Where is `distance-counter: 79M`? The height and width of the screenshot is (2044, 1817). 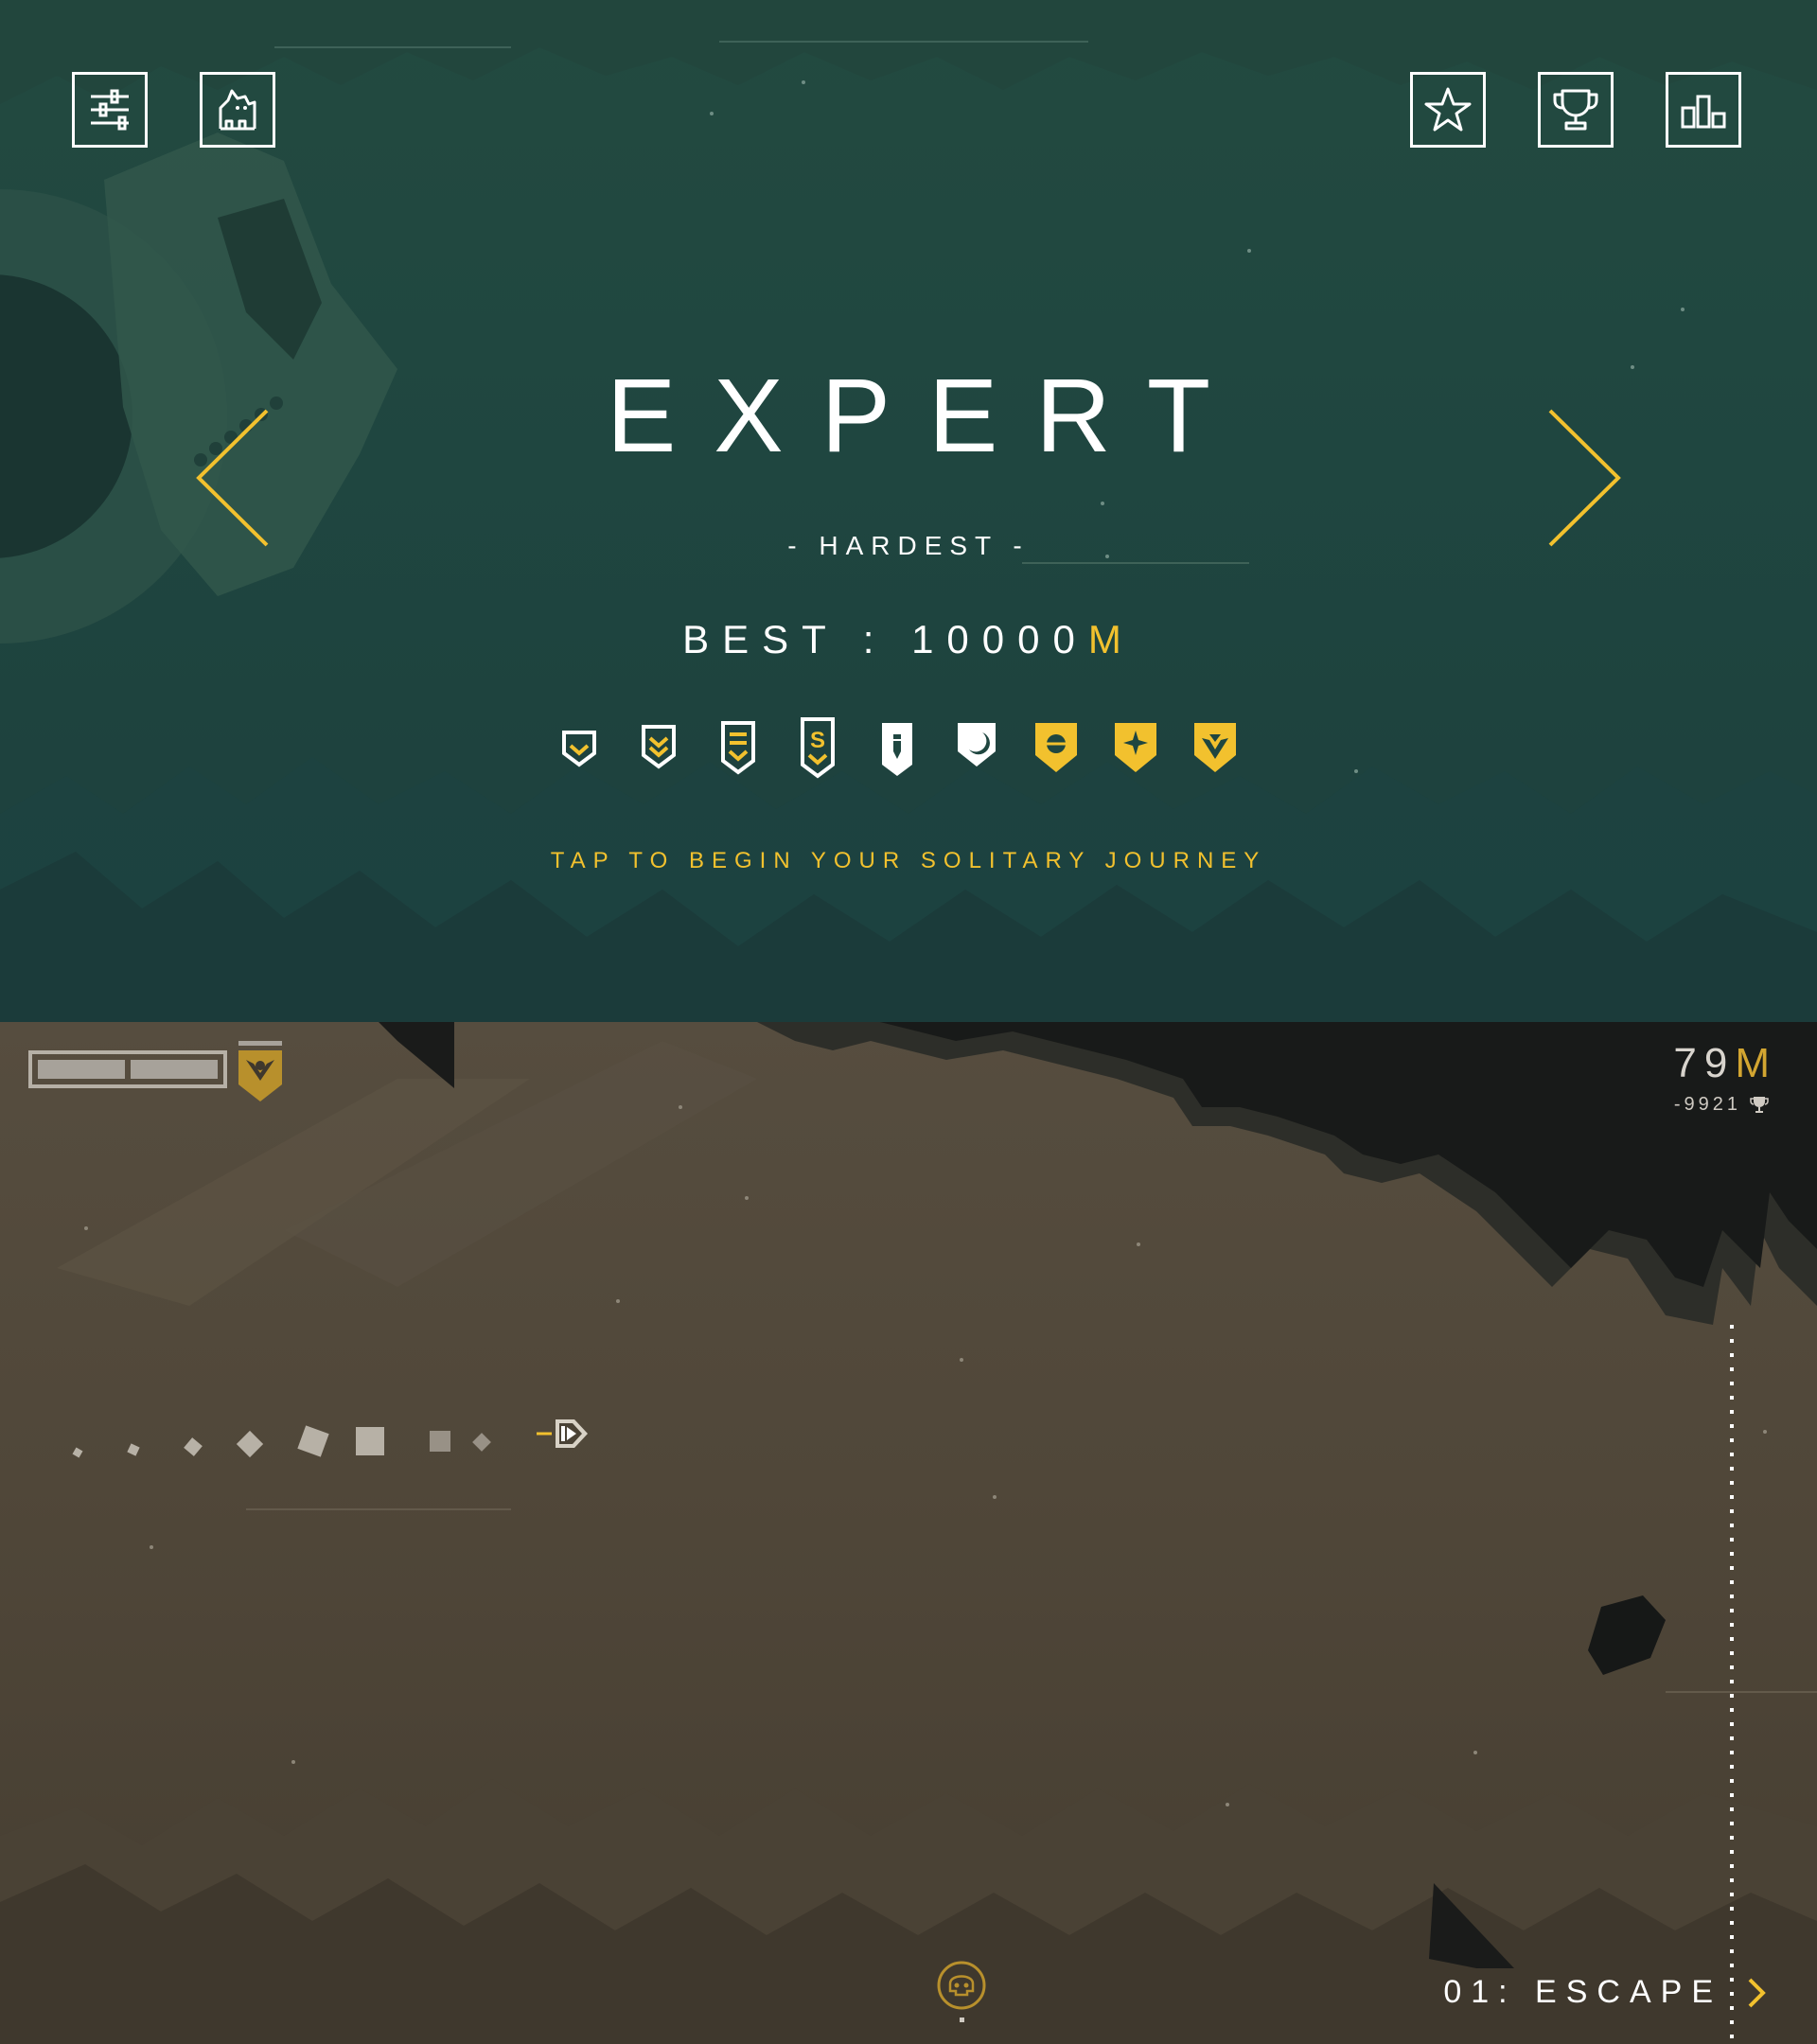
distance-counter: 79M is located at coordinates (1725, 1063).